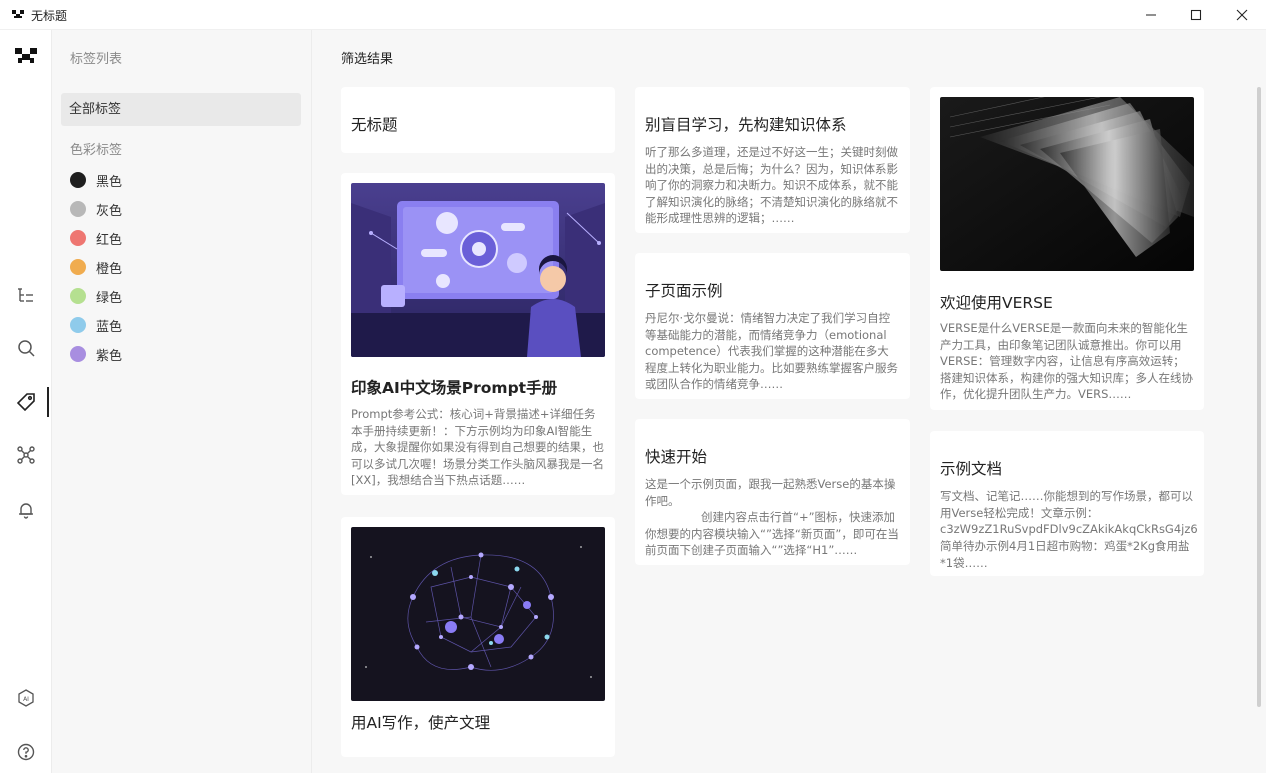 The image size is (1266, 773). I want to click on minimize-icon, so click(1151, 15).